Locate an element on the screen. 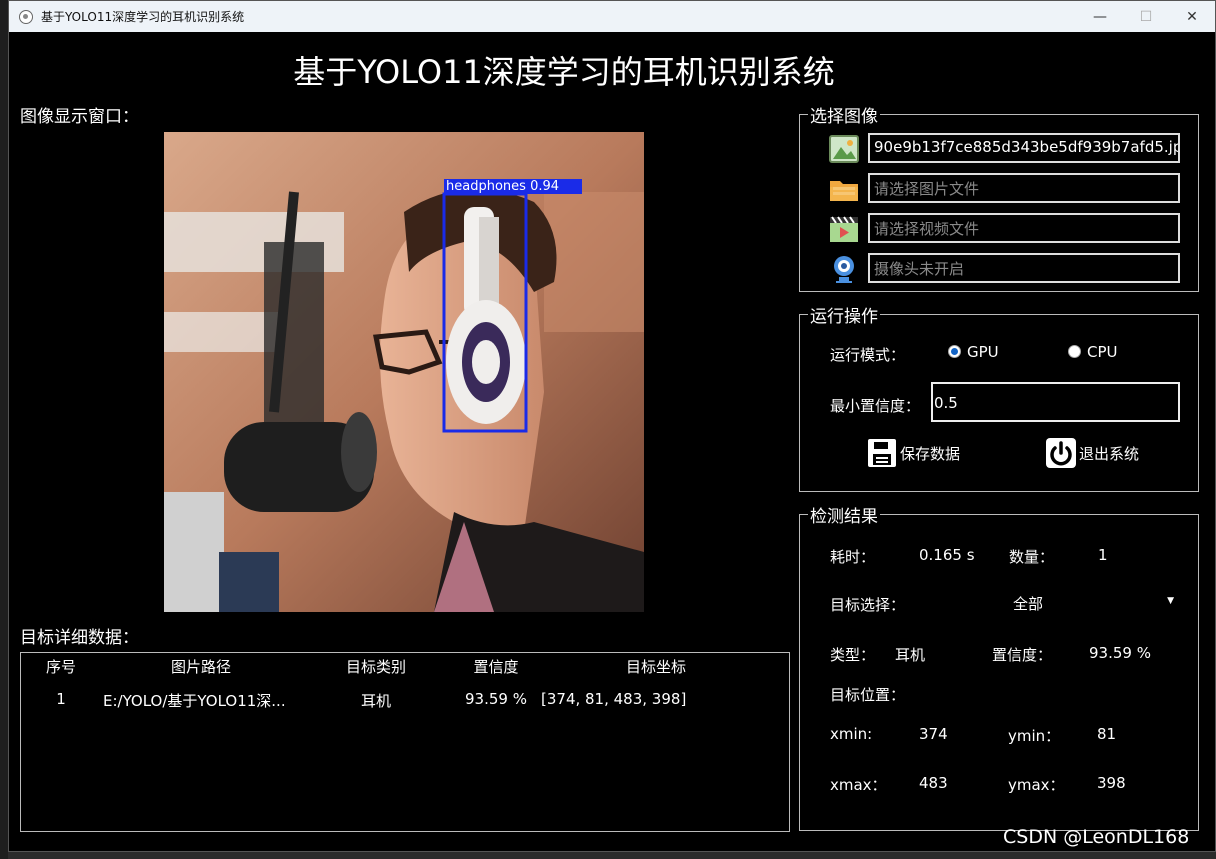 The image size is (1216, 859). detection-label: headphones 0.94 is located at coordinates (502, 186).